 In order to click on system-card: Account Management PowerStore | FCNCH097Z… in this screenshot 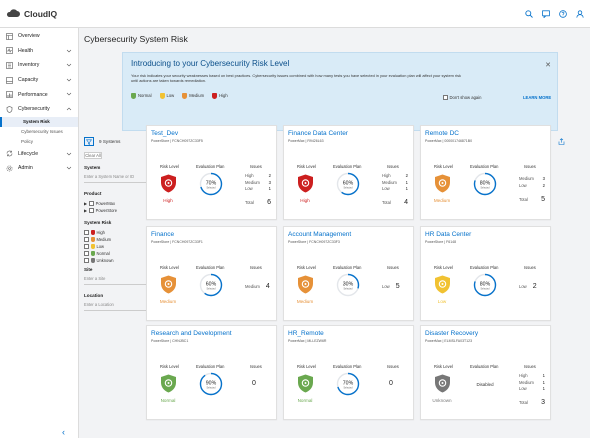, I will do `click(348, 273)`.